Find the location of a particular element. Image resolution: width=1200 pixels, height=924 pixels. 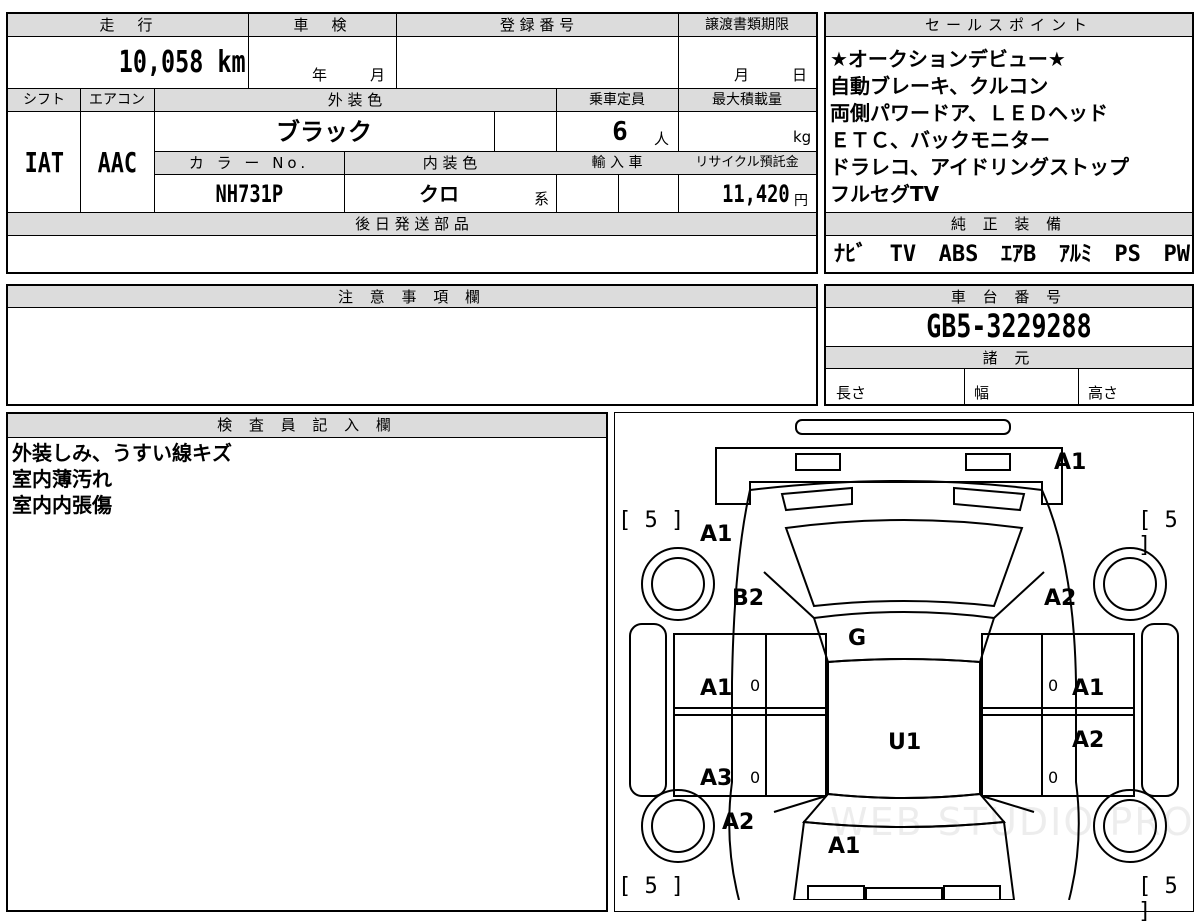

recycle-deposit-header: リサイクル預託金 is located at coordinates (747, 162).